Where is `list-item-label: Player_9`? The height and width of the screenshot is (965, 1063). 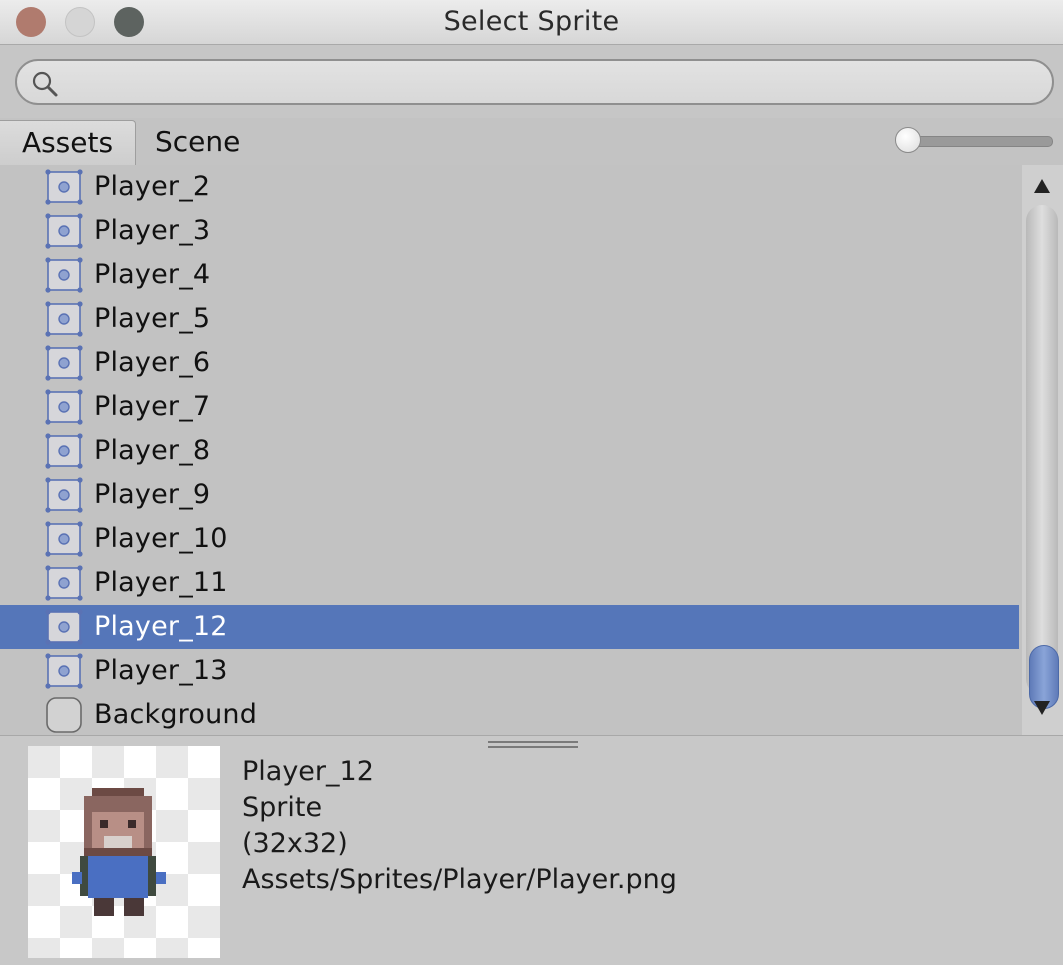 list-item-label: Player_9 is located at coordinates (152, 494).